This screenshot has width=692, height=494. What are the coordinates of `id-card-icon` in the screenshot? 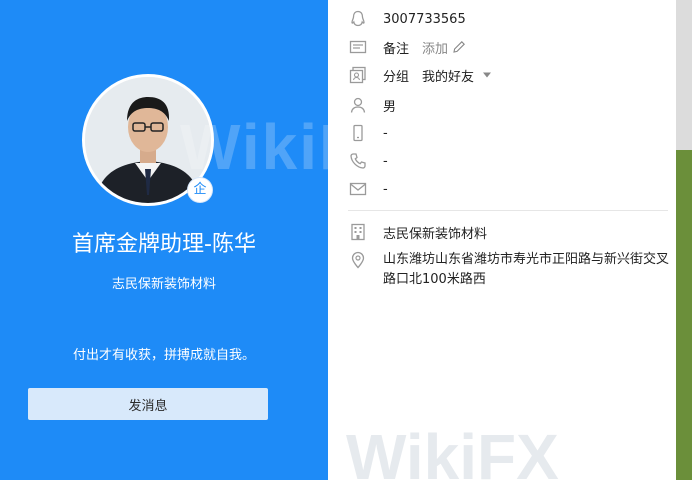 It's located at (358, 47).